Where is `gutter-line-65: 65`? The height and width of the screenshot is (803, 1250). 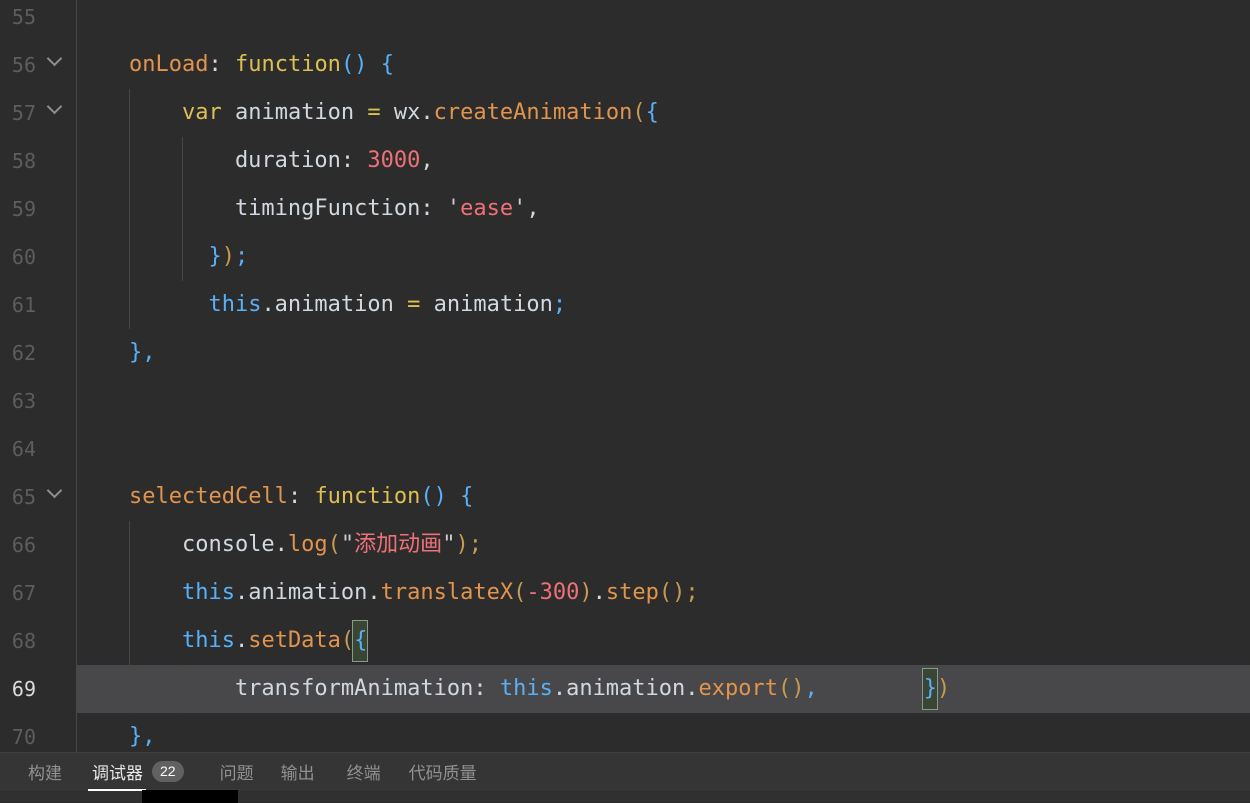 gutter-line-65: 65 is located at coordinates (38, 497).